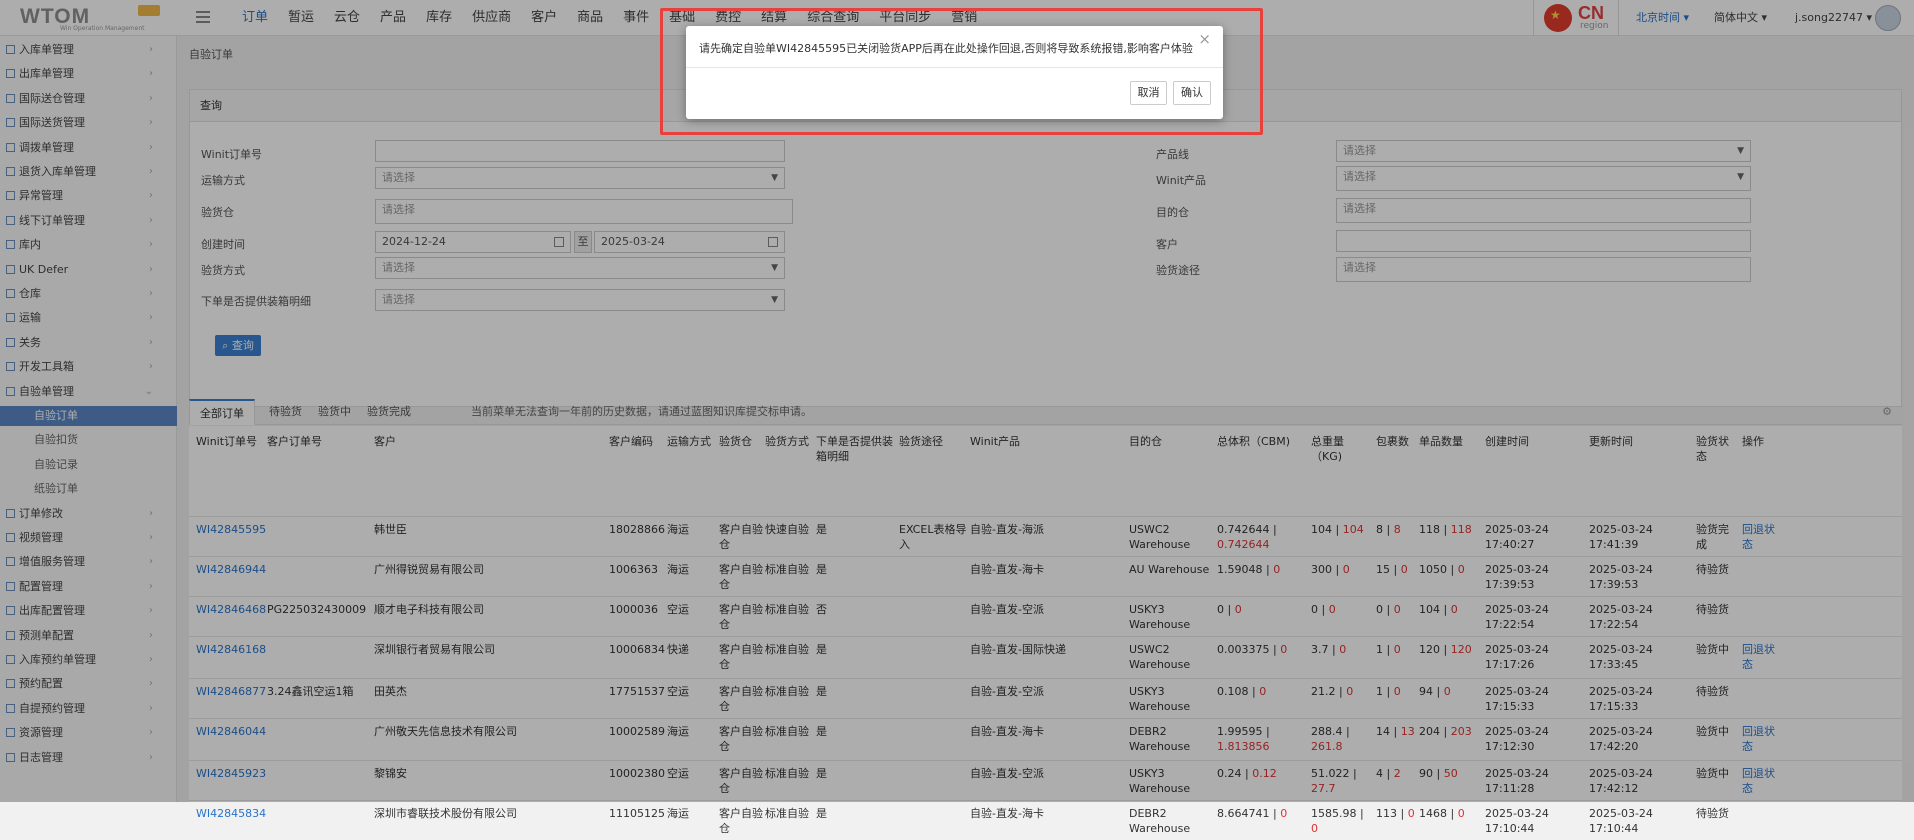 The image size is (1914, 840). Describe the element at coordinates (954, 67) in the screenshot. I see `dialog-divider` at that location.